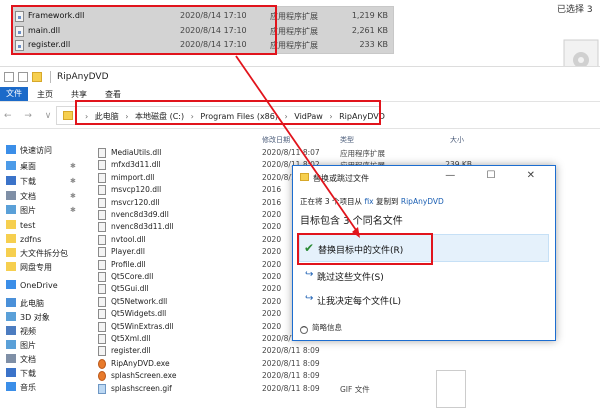  What do you see at coordinates (144, 30) in the screenshot?
I see `annotation-box-source-files` at bounding box center [144, 30].